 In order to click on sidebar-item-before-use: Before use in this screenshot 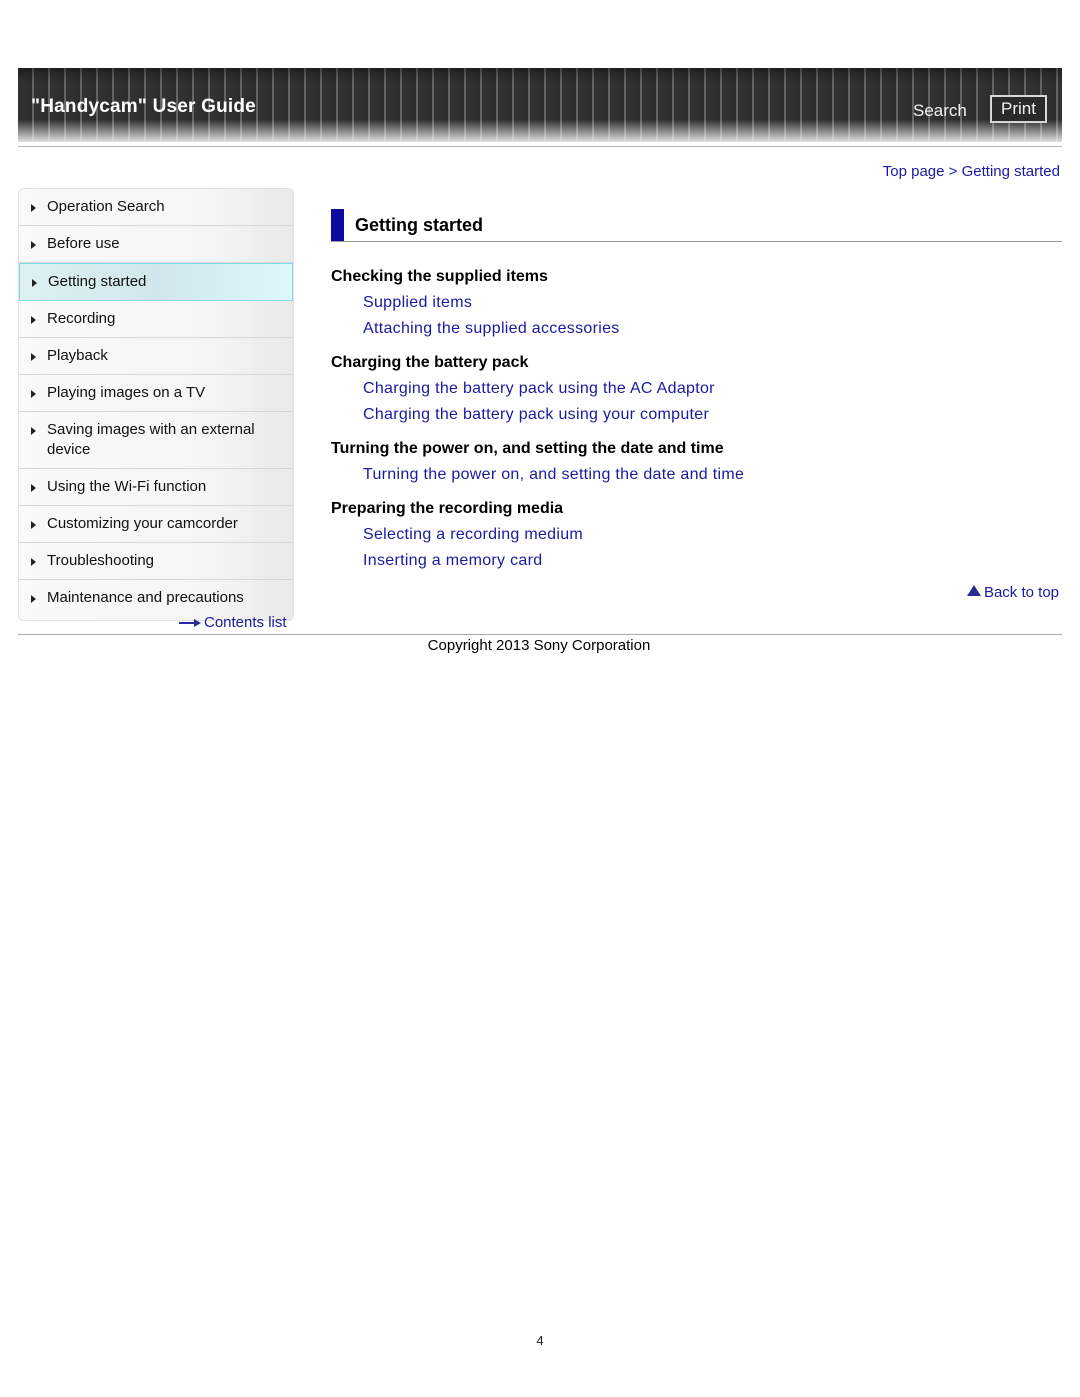, I will do `click(156, 244)`.